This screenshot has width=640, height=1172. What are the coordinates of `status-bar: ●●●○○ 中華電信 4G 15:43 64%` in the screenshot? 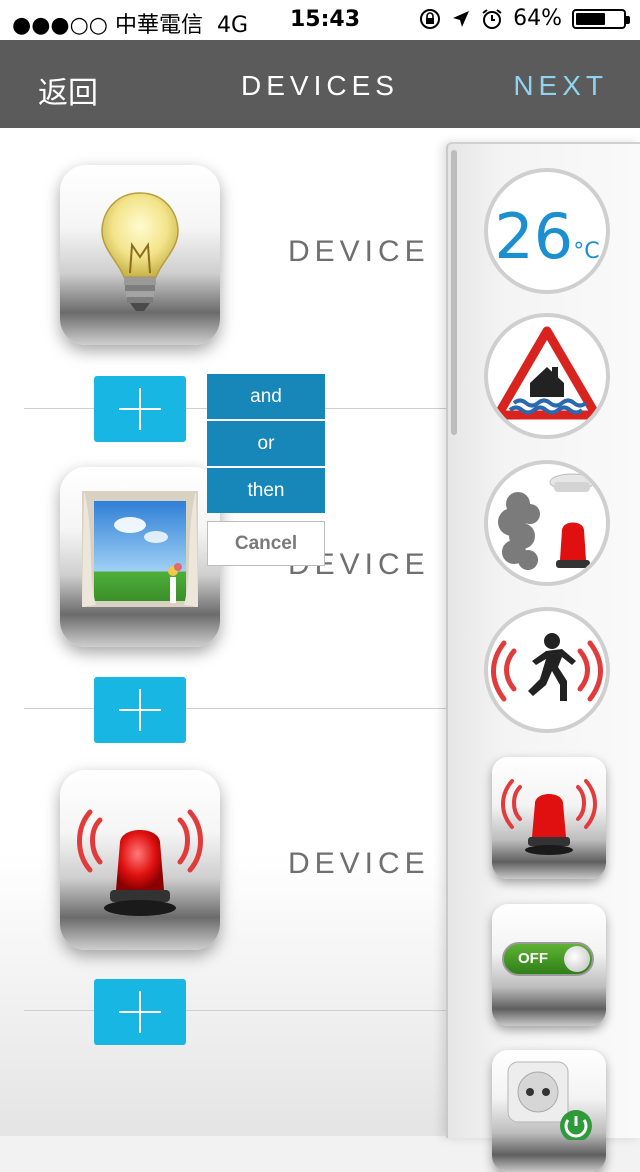 It's located at (320, 20).